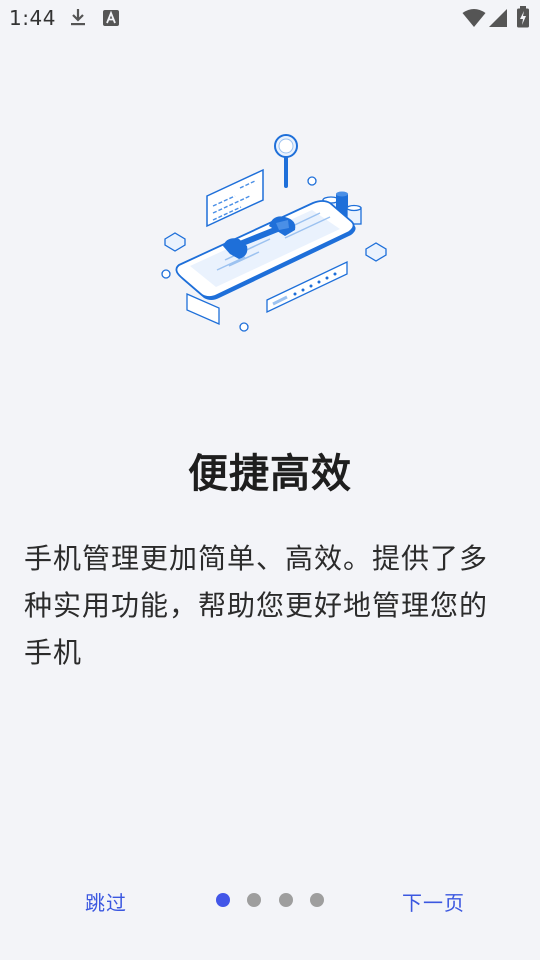 This screenshot has height=960, width=540. Describe the element at coordinates (286, 161) in the screenshot. I see `magnifier-icon` at that location.